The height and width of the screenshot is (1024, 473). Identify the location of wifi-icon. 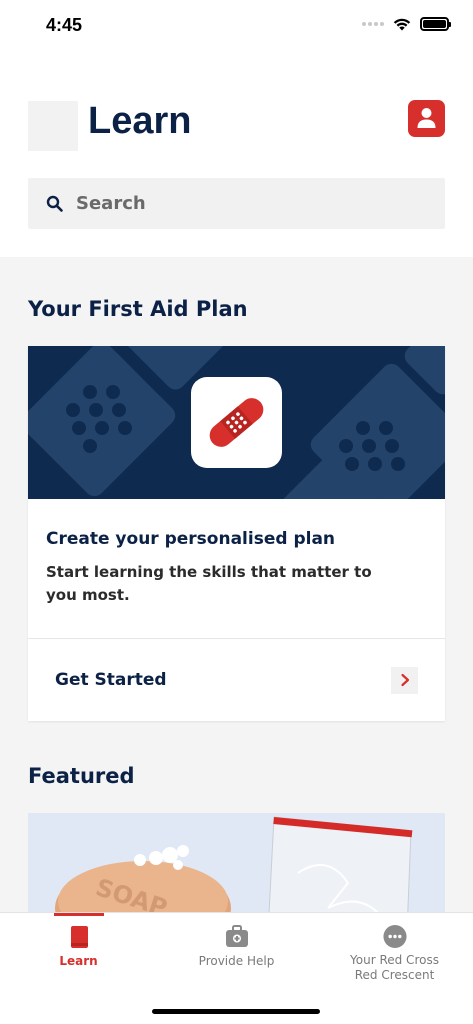
(402, 24).